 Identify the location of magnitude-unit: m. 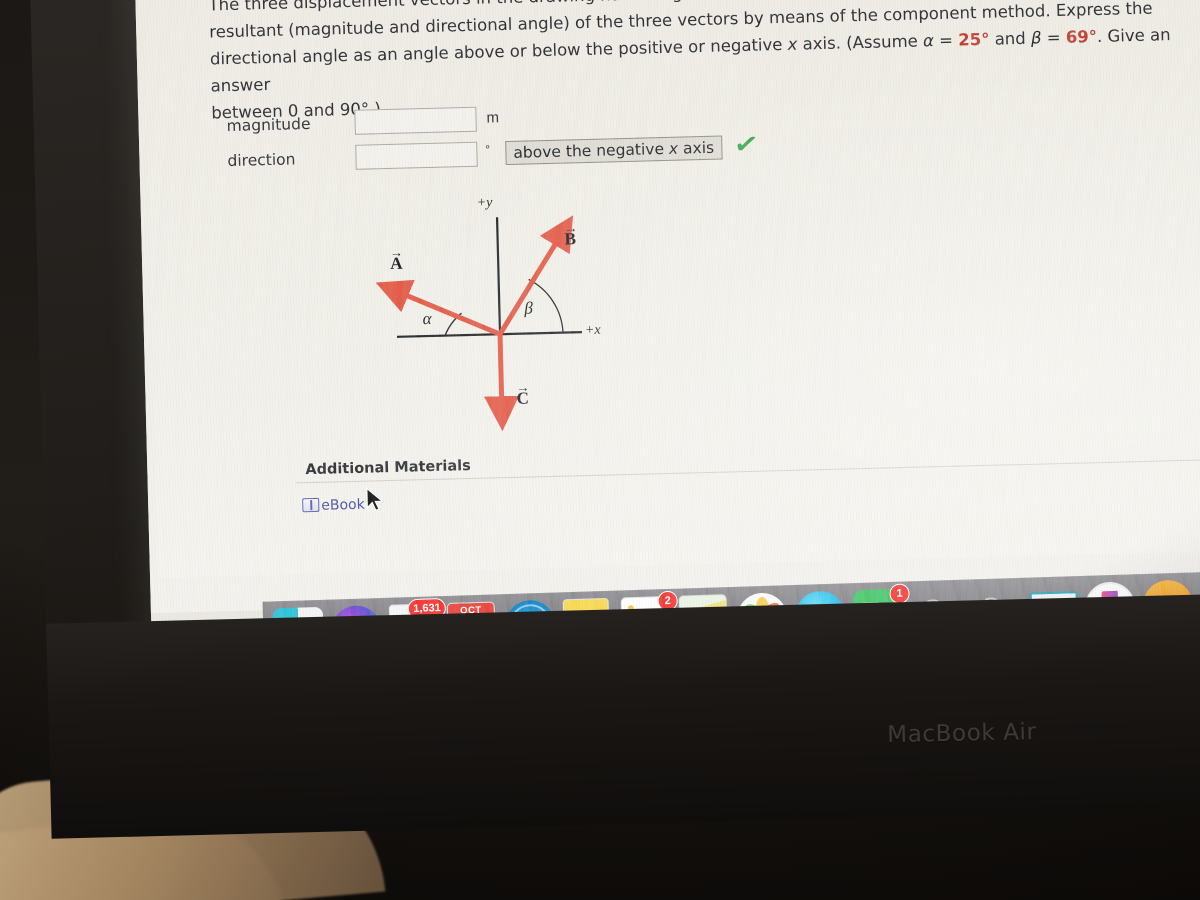
(493, 118).